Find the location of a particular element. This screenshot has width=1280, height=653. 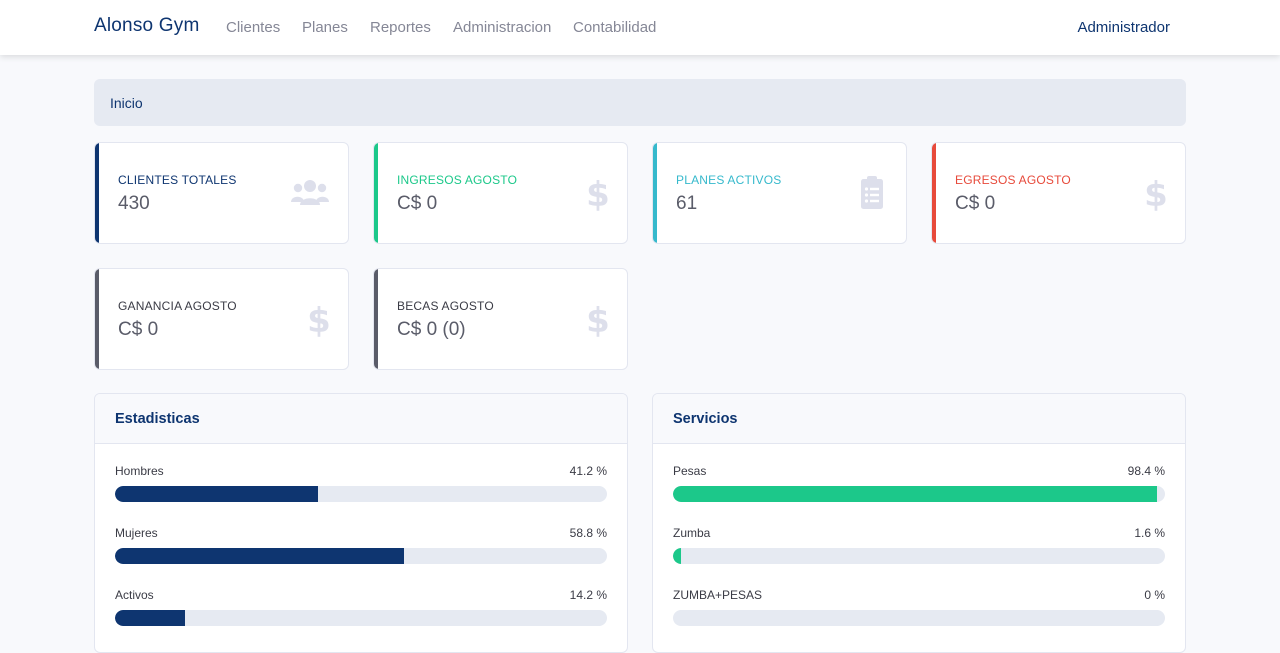

stat-row: Hombres 41.2 % is located at coordinates (361, 484).